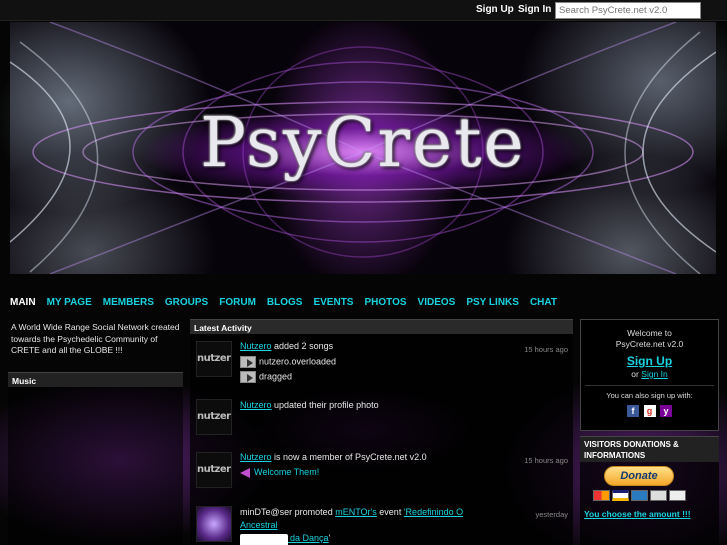 Image resolution: width=727 pixels, height=545 pixels. I want to click on target-user-link: mENTOr's, so click(356, 512).